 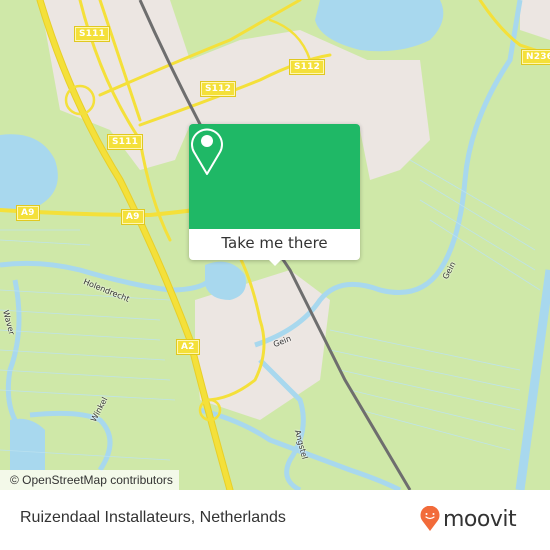 What do you see at coordinates (89, 480) in the screenshot?
I see `map-attribution: © OpenStreetMap contributors` at bounding box center [89, 480].